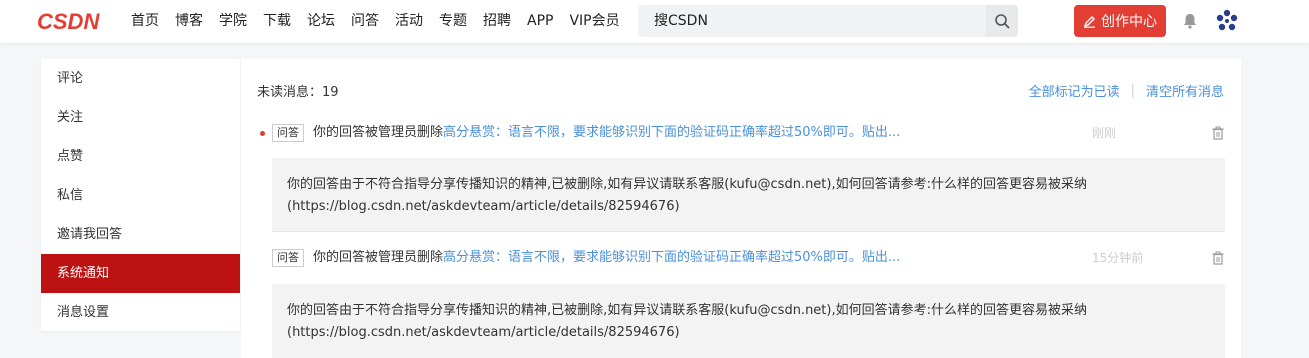 The height and width of the screenshot is (358, 1309). I want to click on nav-jobs: 招聘, so click(497, 21).